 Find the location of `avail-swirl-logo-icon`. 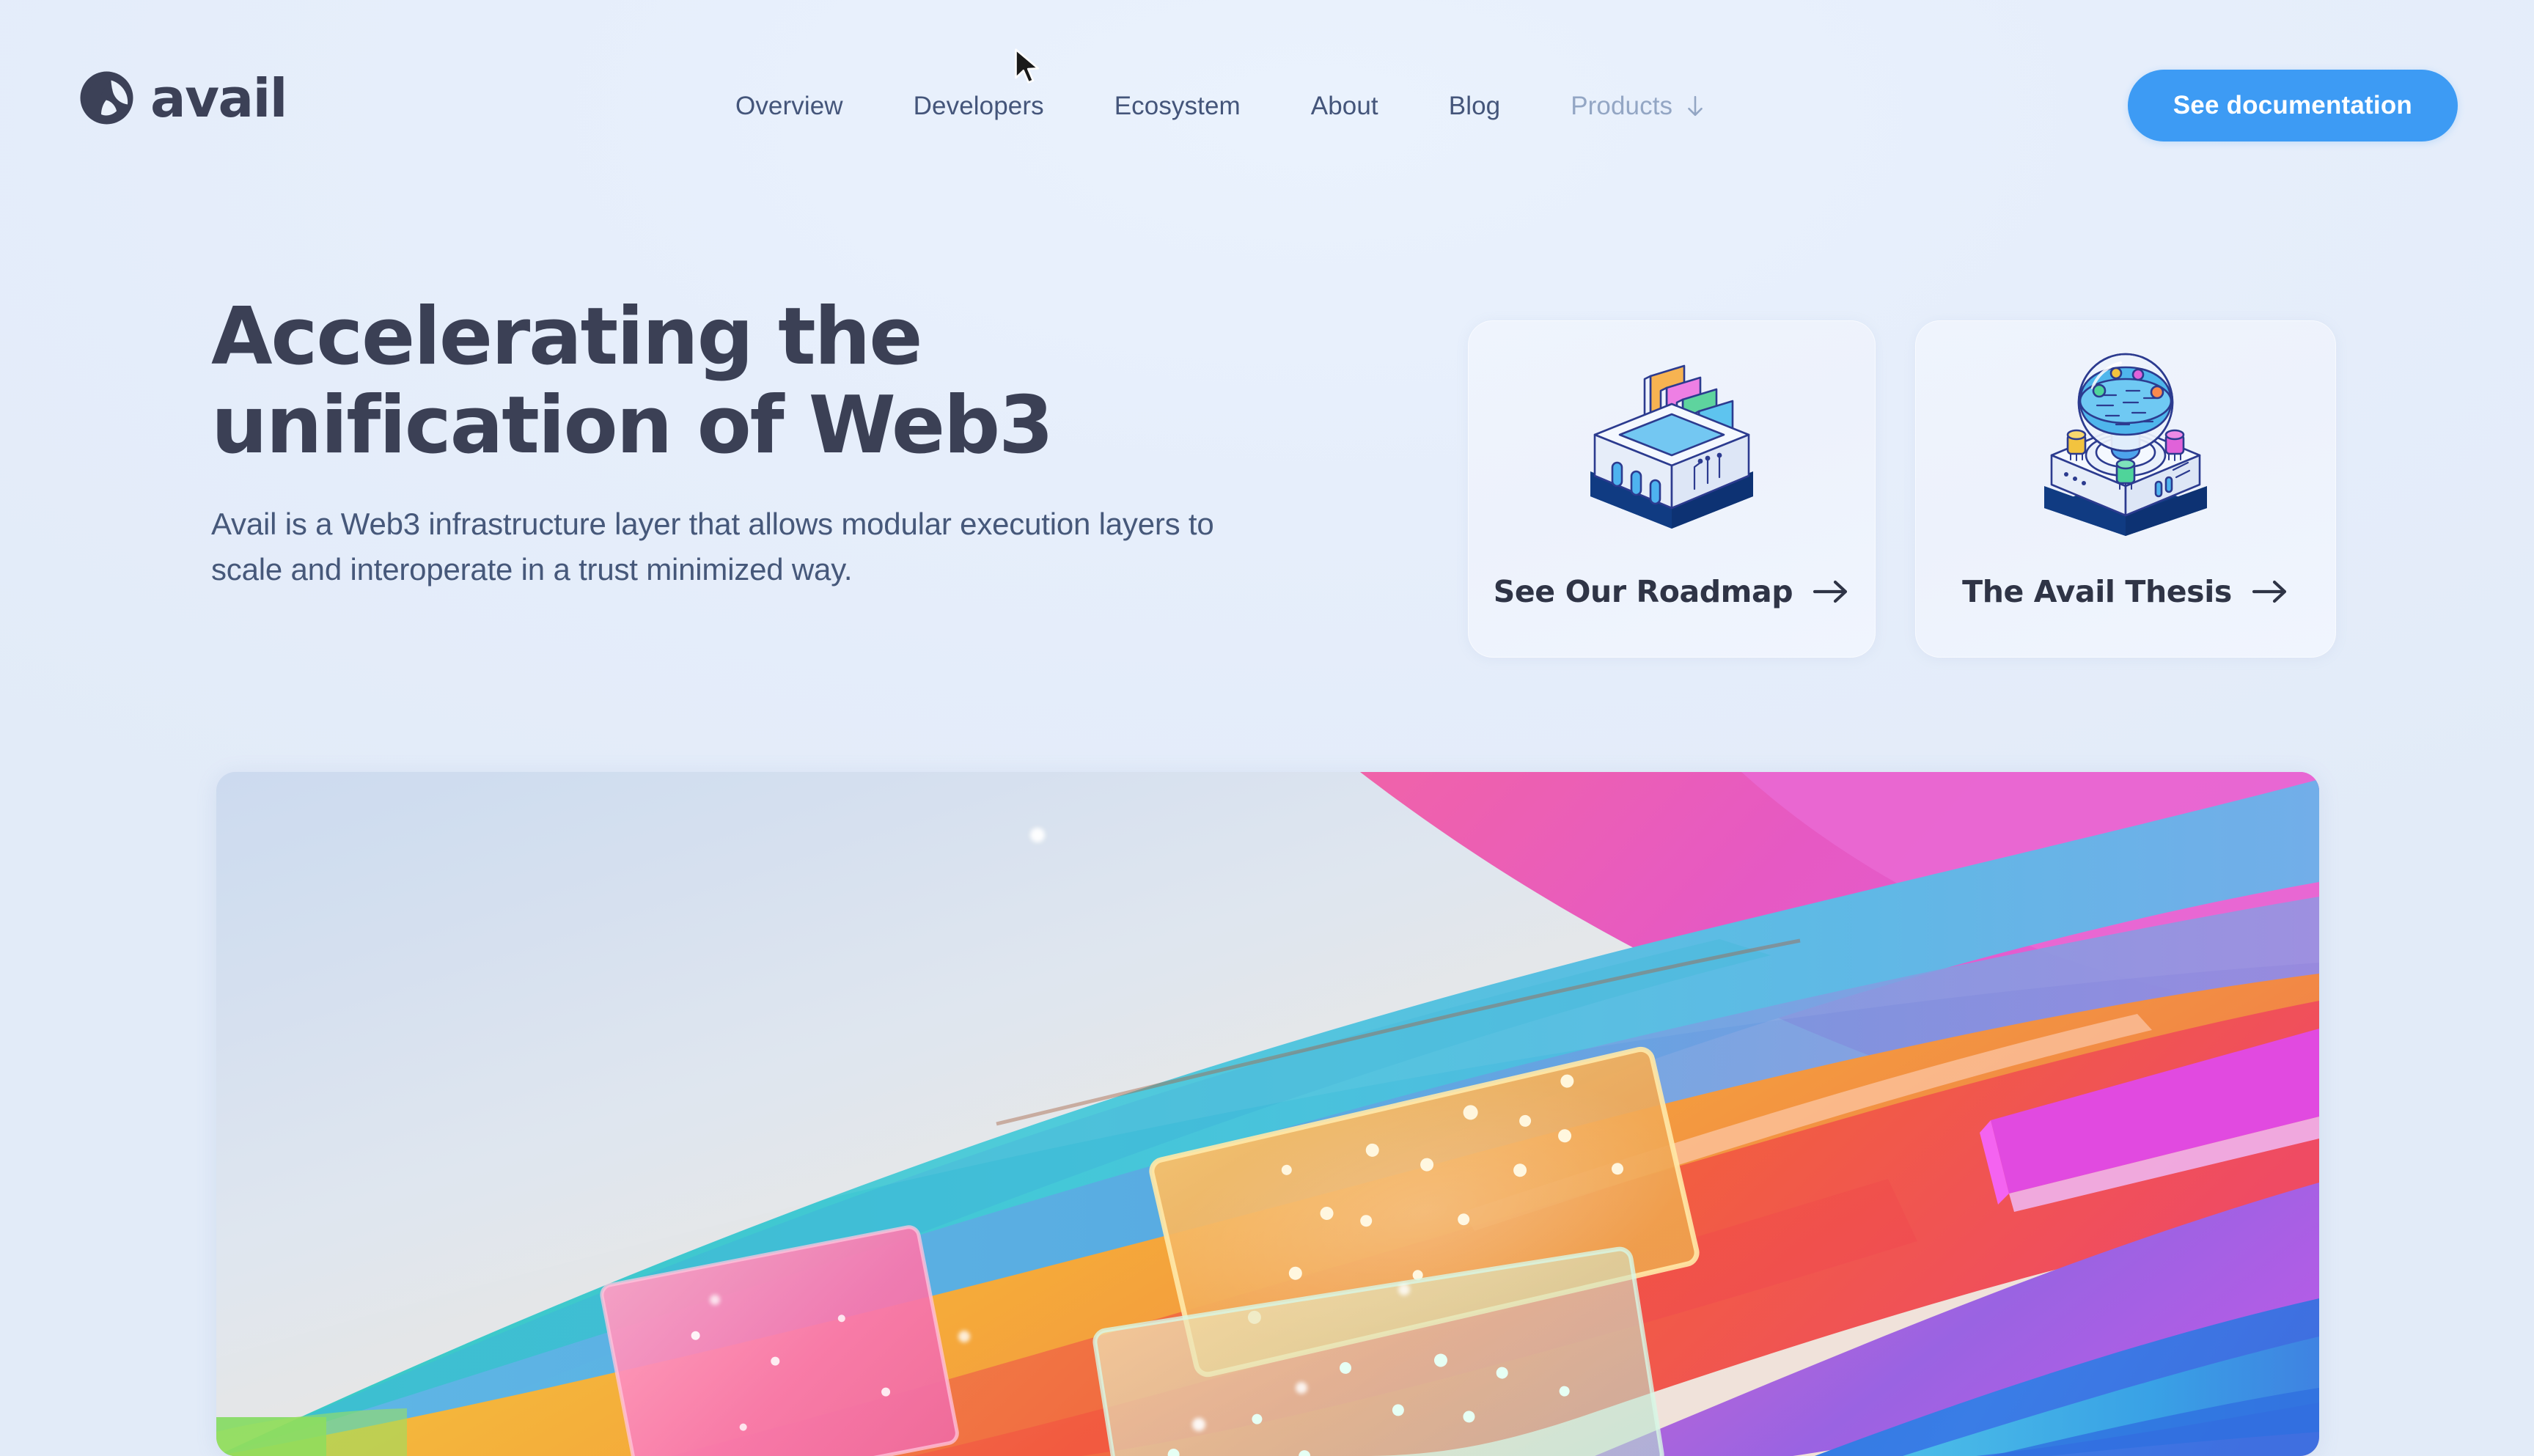

avail-swirl-logo-icon is located at coordinates (106, 98).